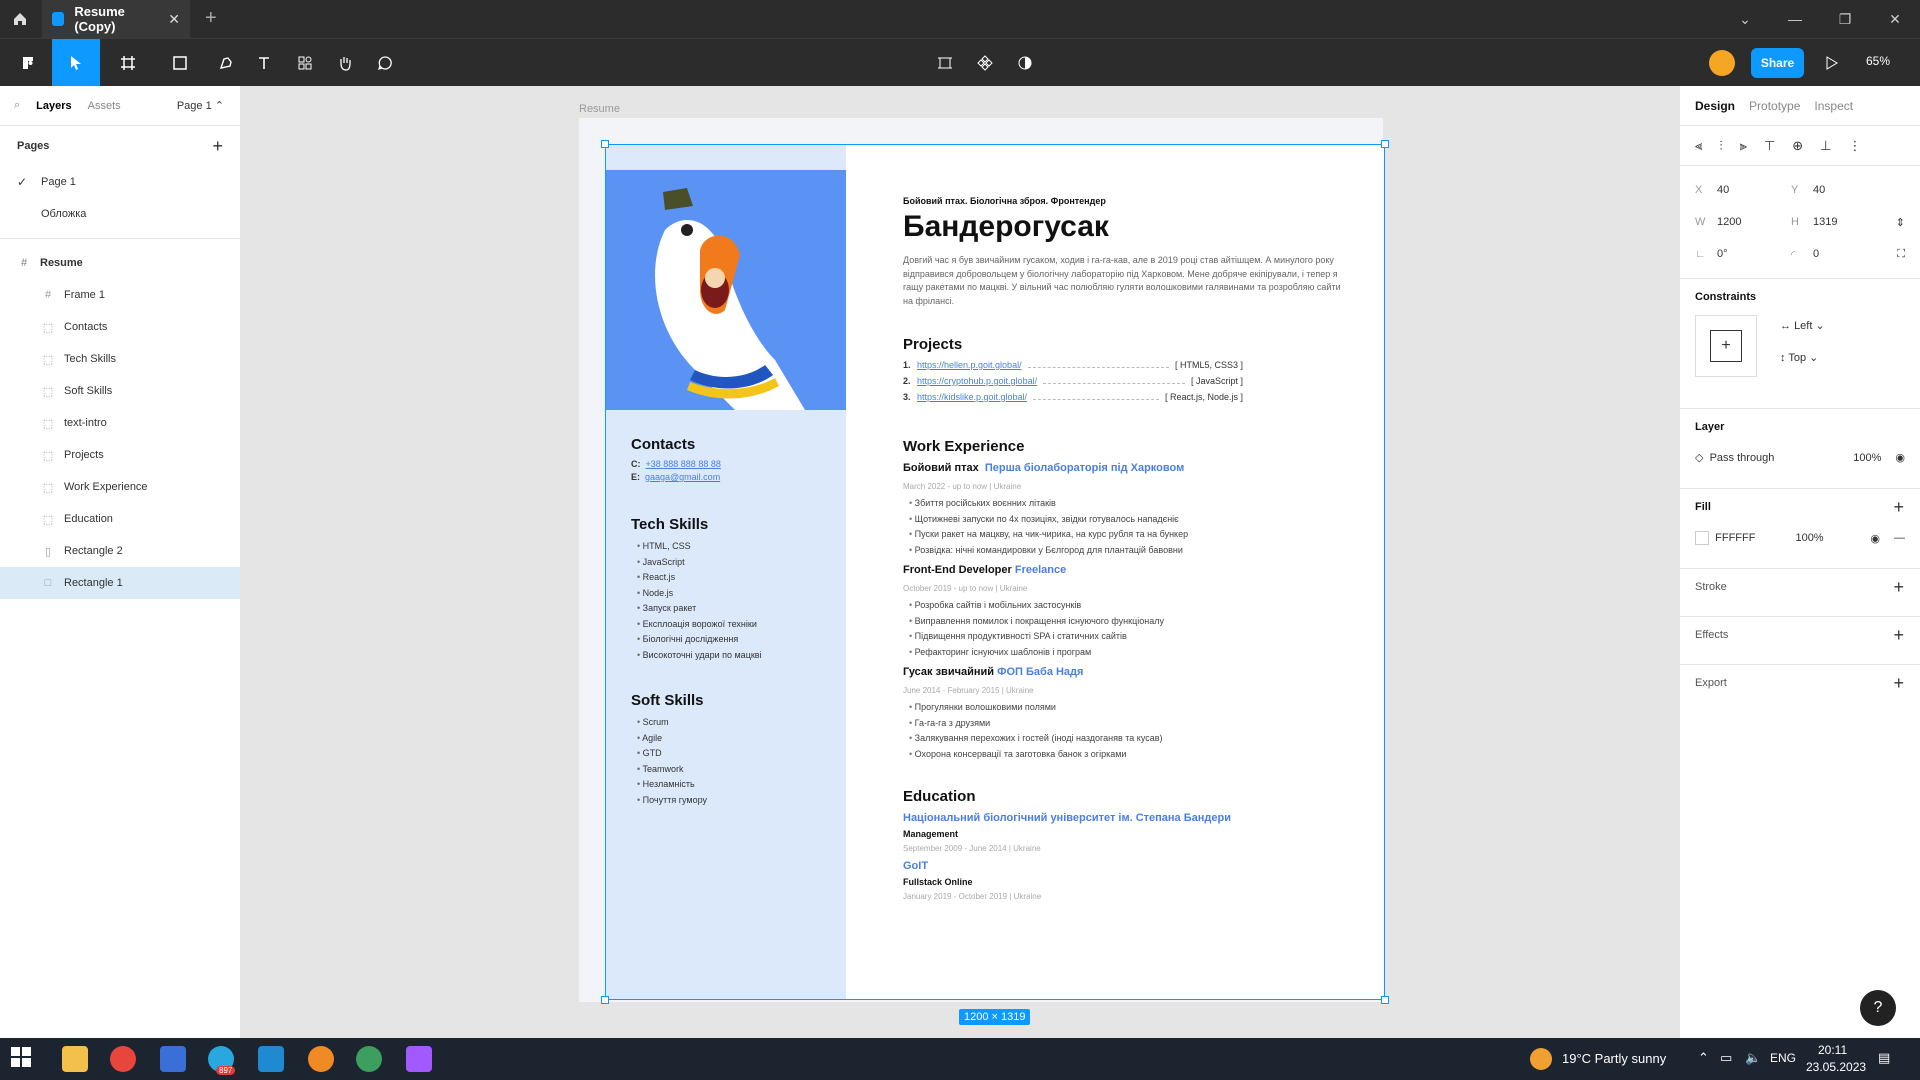  What do you see at coordinates (1878, 1008) in the screenshot?
I see `help-button: ?` at bounding box center [1878, 1008].